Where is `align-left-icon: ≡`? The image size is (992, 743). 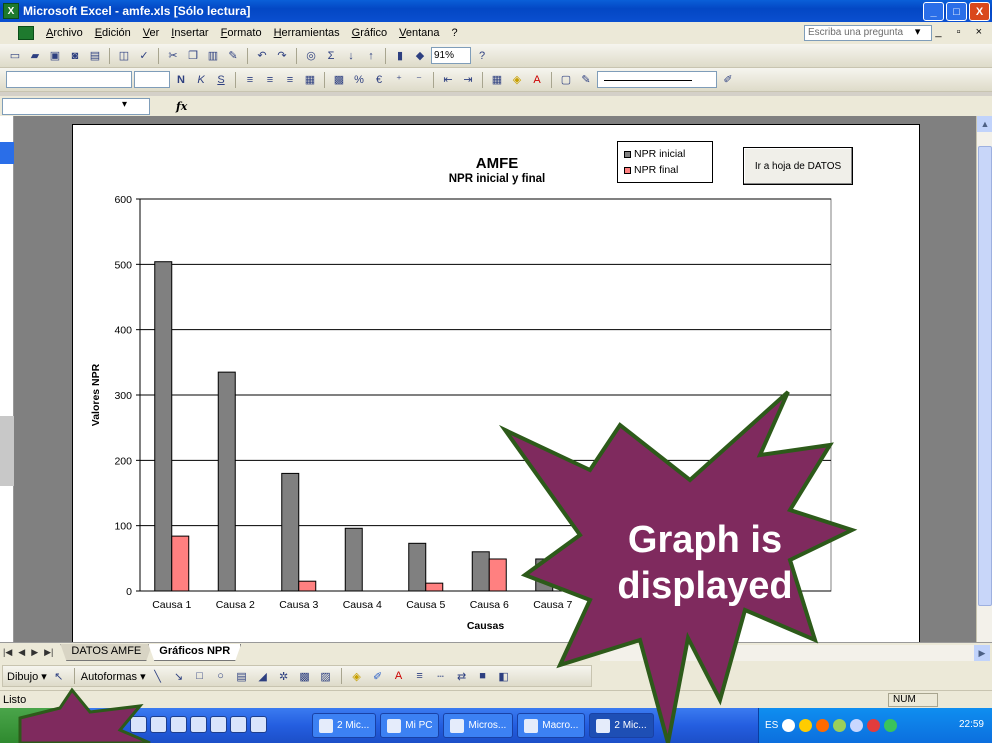 align-left-icon: ≡ is located at coordinates (250, 80).